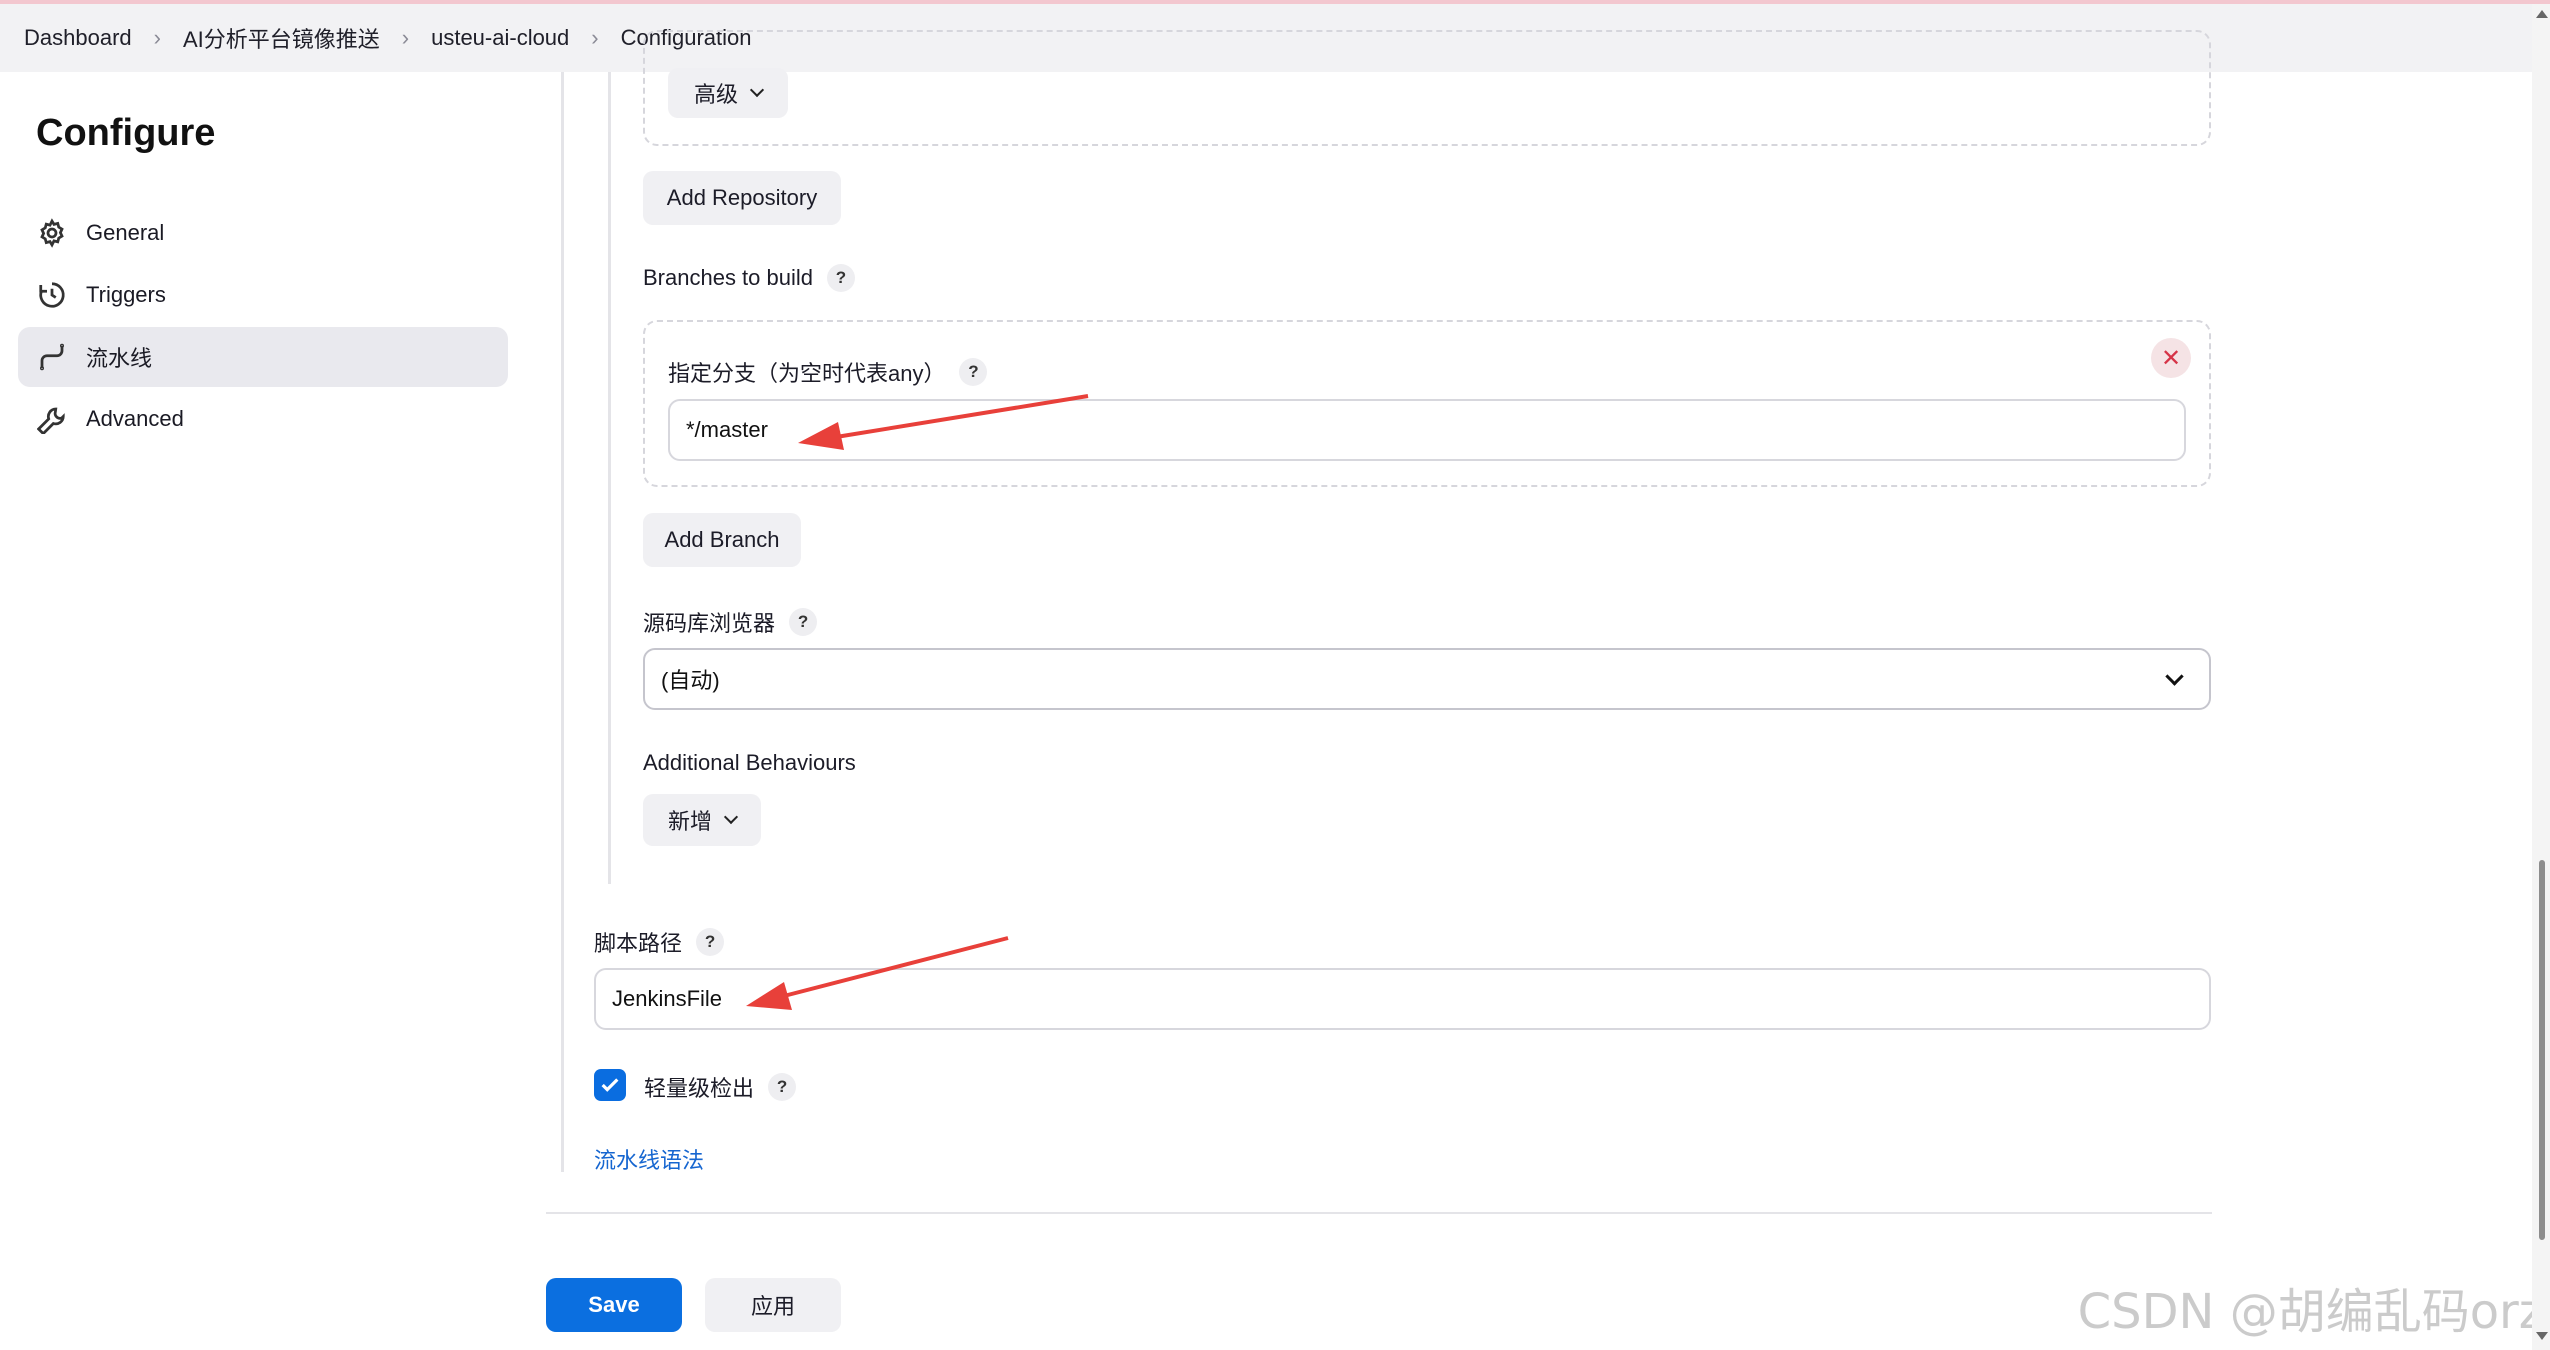 Image resolution: width=2550 pixels, height=1350 pixels. What do you see at coordinates (2171, 358) in the screenshot?
I see `close-icon: ✕` at bounding box center [2171, 358].